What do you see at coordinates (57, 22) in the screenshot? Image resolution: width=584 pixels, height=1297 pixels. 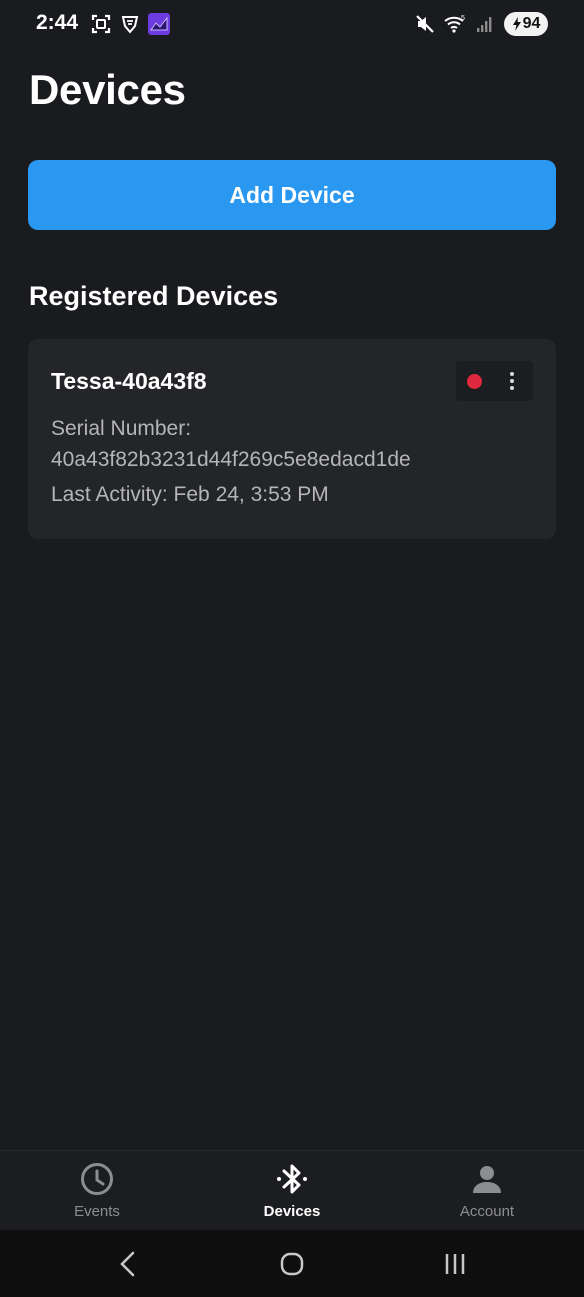 I see `status-time: 2:44` at bounding box center [57, 22].